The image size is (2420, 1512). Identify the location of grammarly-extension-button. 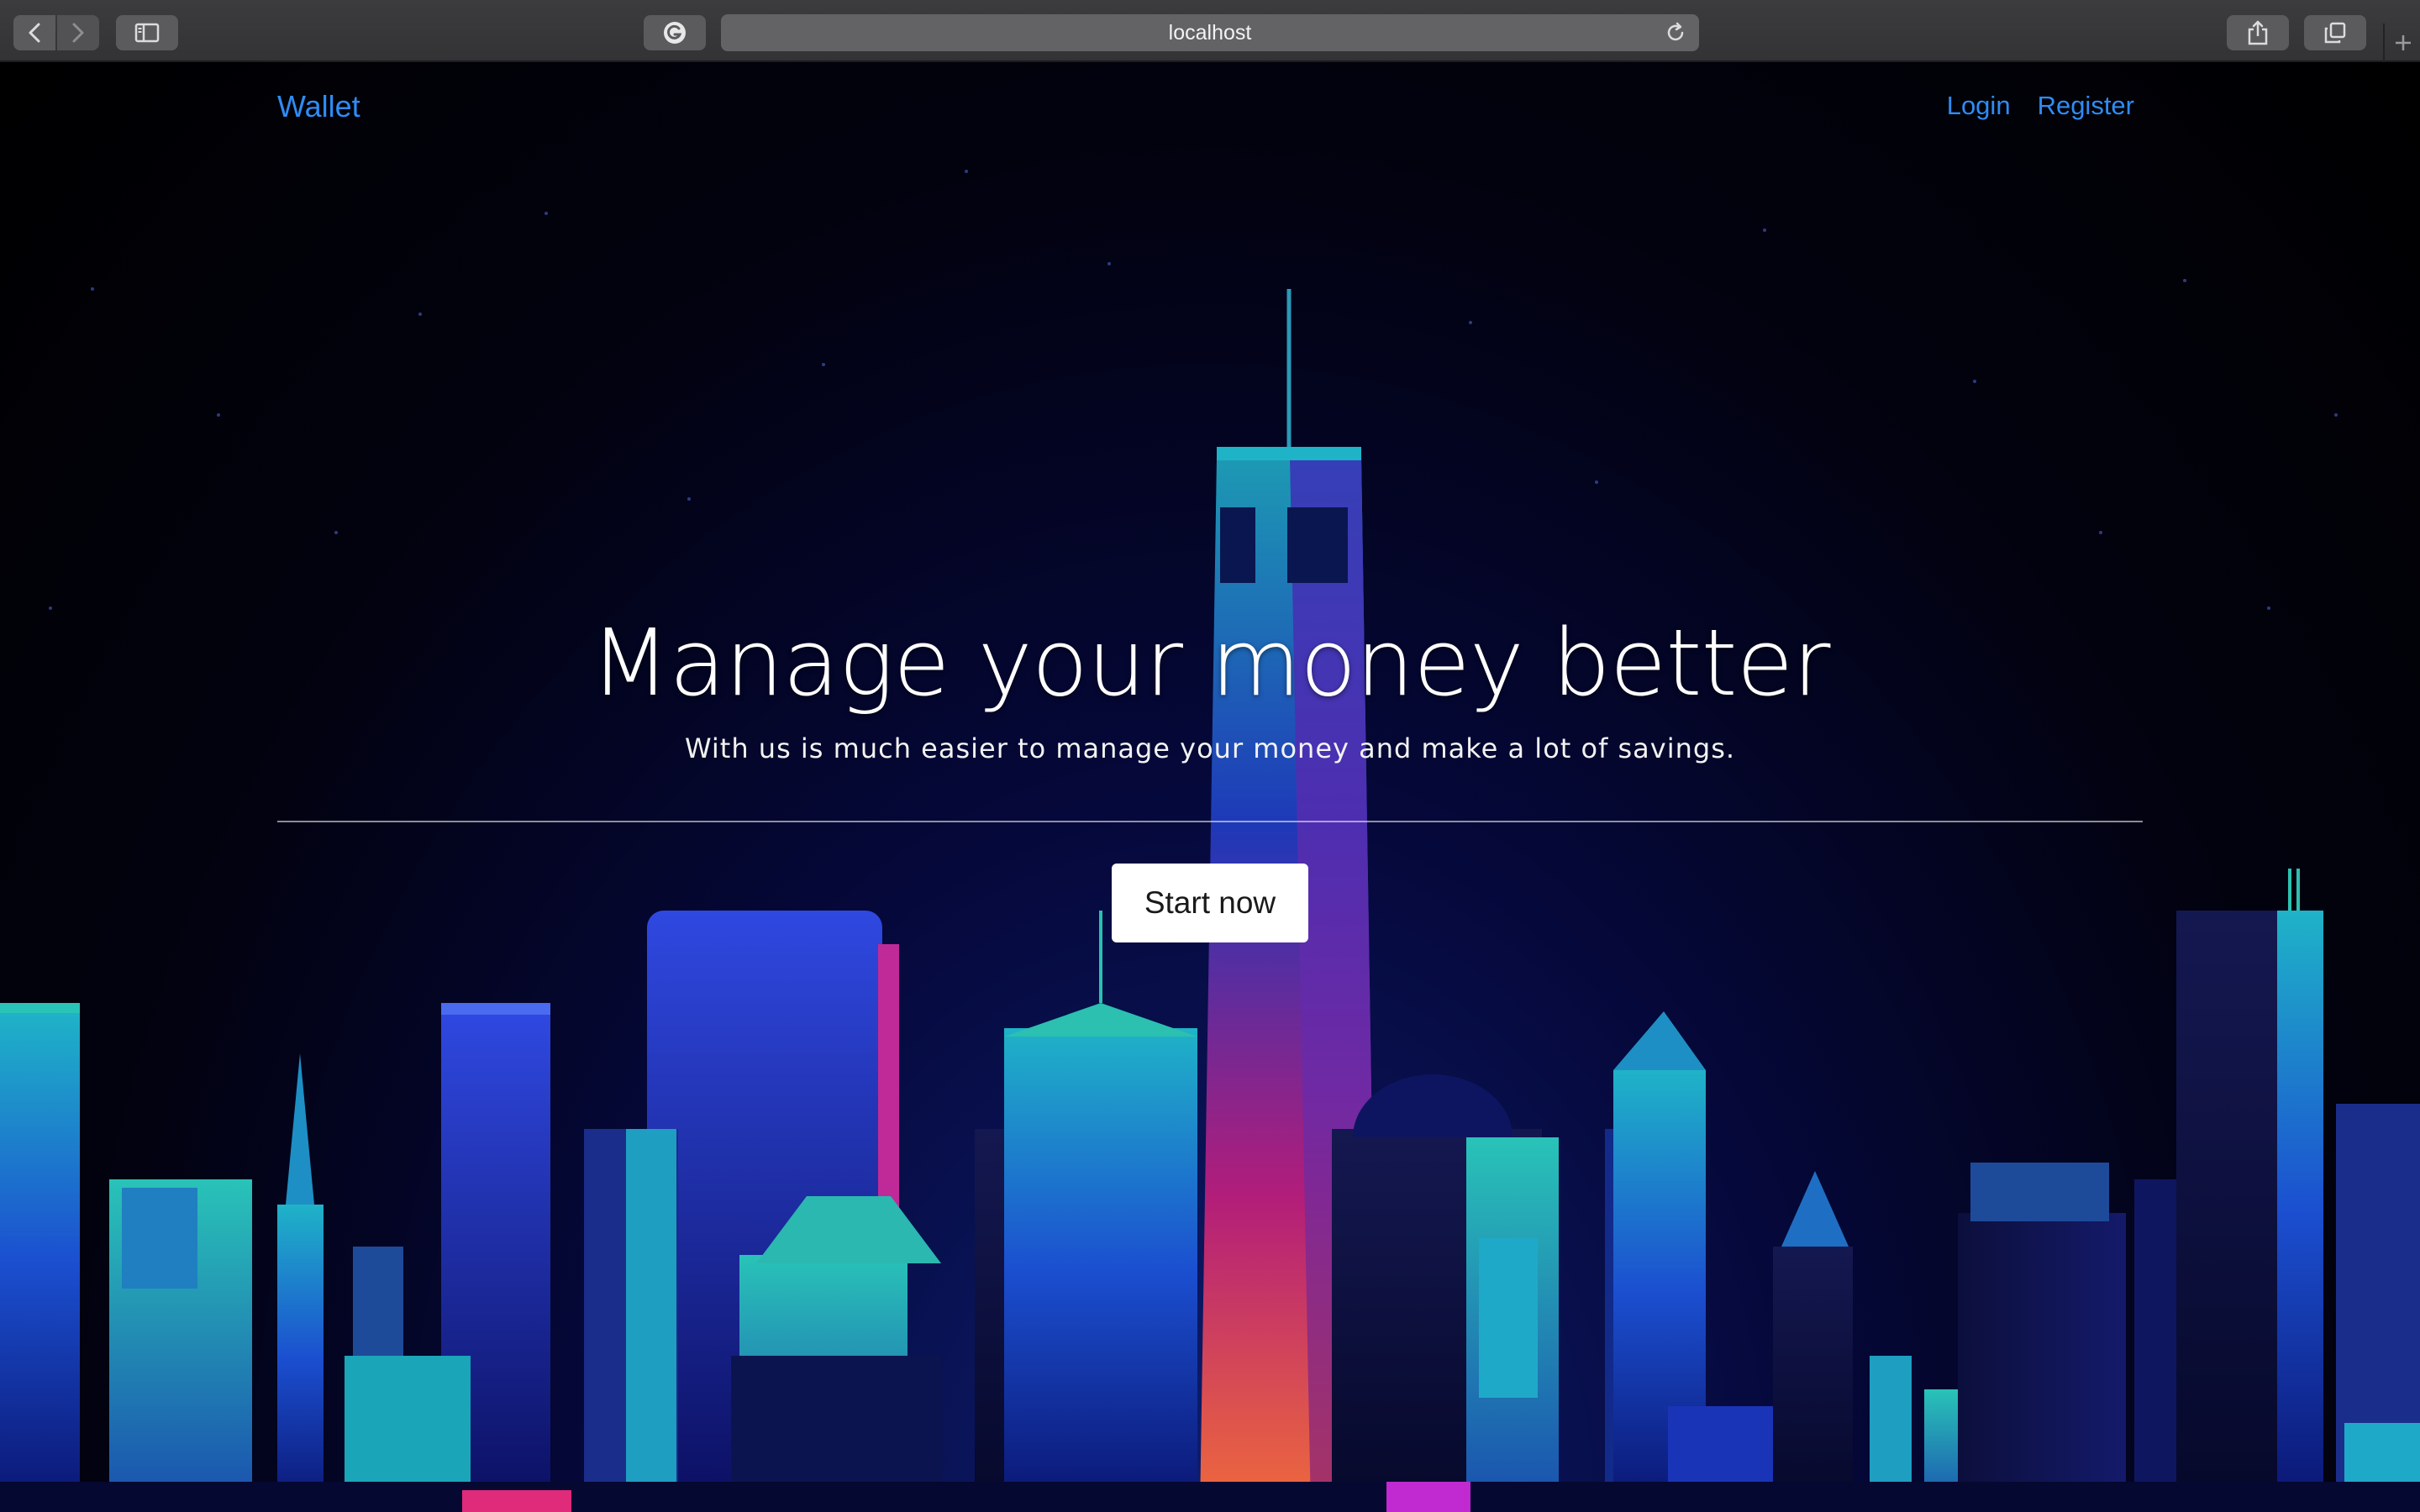
(675, 32).